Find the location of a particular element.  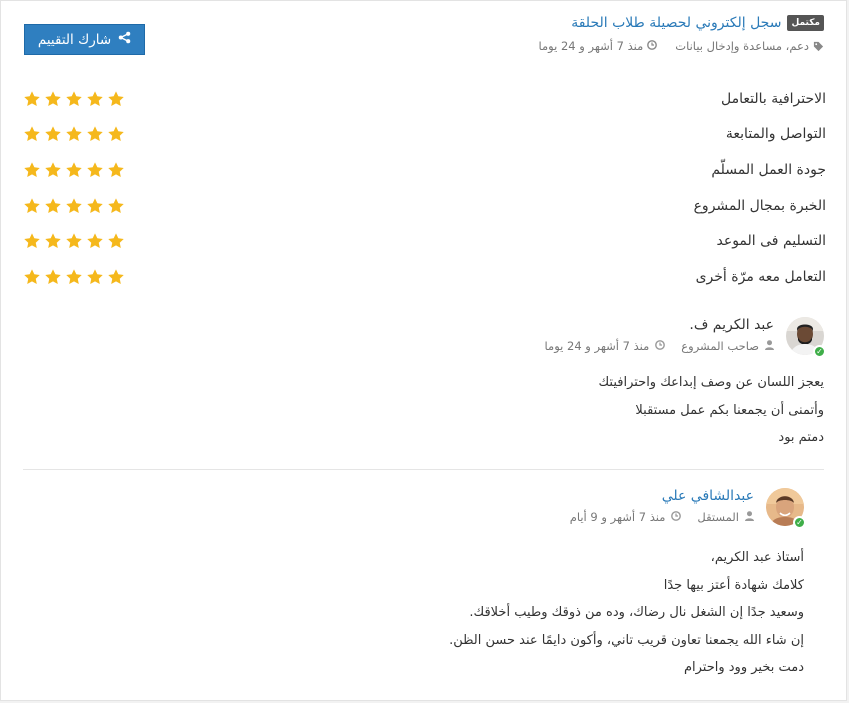

share-icon is located at coordinates (124, 39).